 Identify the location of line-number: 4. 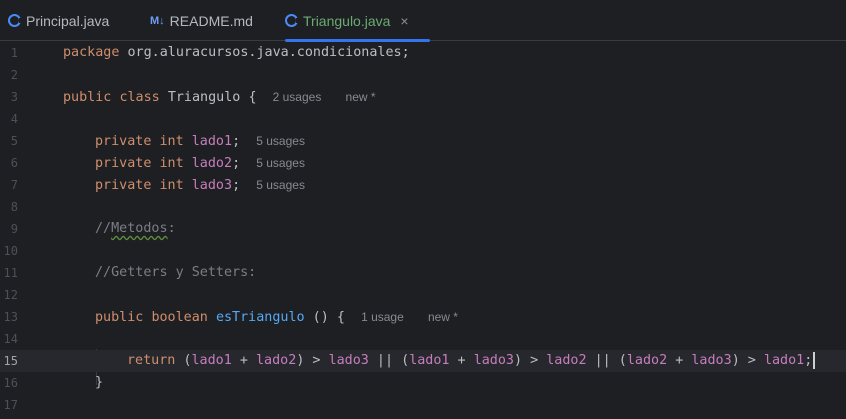
(14, 119).